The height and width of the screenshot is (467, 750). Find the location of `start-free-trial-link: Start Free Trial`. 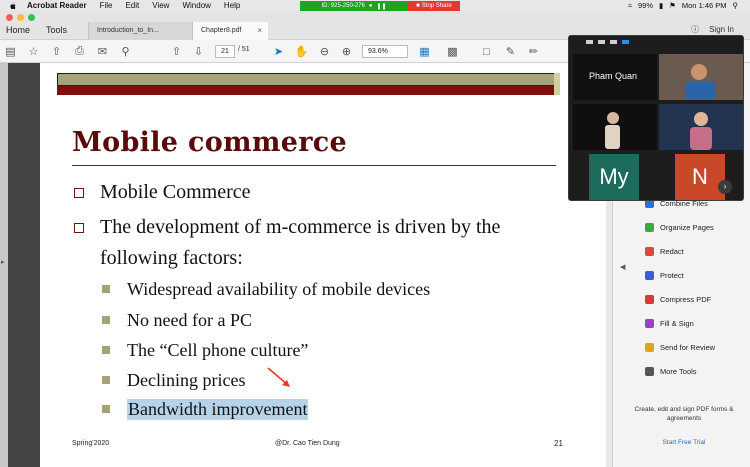

start-free-trial-link: Start Free Trial is located at coordinates (684, 442).